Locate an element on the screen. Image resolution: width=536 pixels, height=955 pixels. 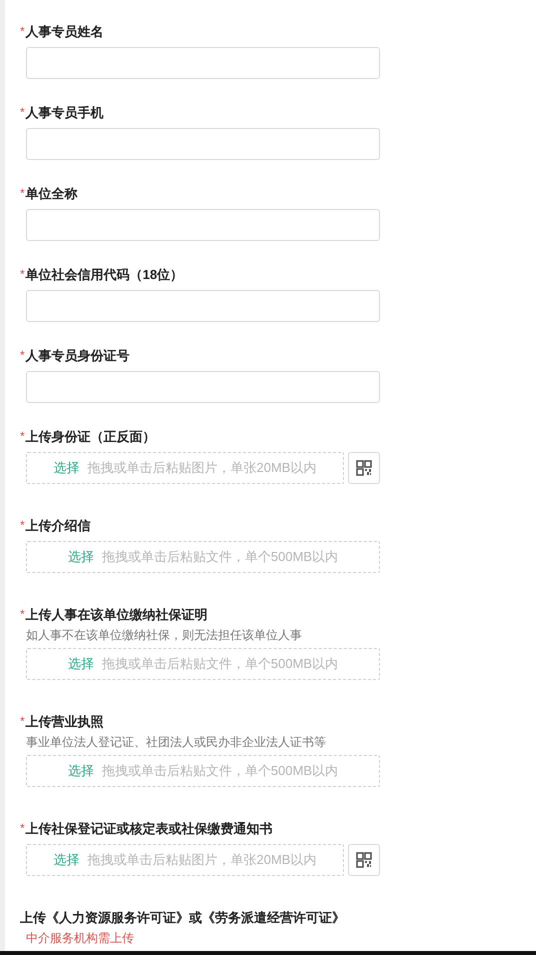
field-hint: 如人事不在该单位缴纳社保，则无法担任该单位人事 is located at coordinates (164, 635).